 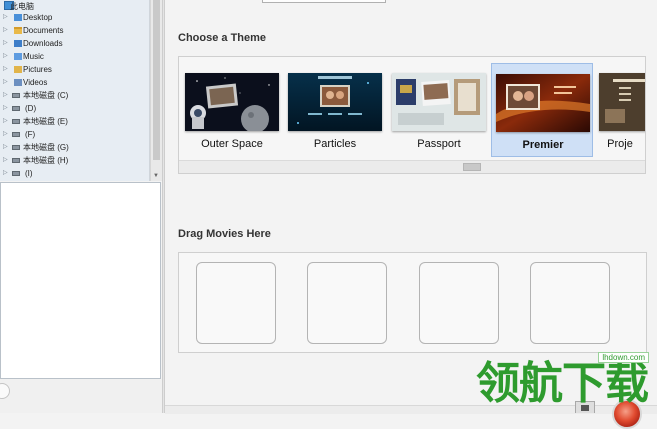 What do you see at coordinates (232, 144) in the screenshot?
I see `theme-name: Outer Space` at bounding box center [232, 144].